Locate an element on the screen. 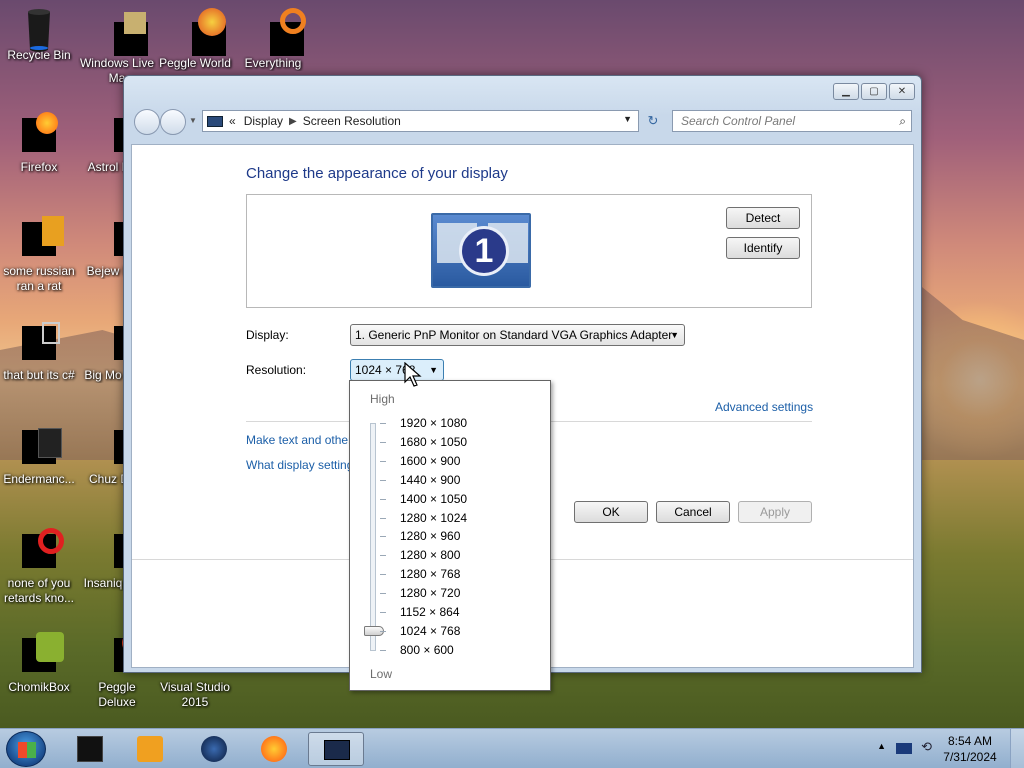 This screenshot has width=1024, height=768. resolution-option: 1600 × 900 is located at coordinates (430, 461).